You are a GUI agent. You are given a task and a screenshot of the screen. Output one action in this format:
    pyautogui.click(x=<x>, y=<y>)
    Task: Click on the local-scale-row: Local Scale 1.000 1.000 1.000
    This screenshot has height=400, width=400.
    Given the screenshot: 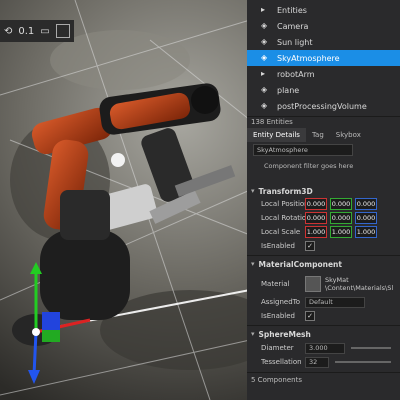 What is the action you would take?
    pyautogui.click(x=319, y=232)
    